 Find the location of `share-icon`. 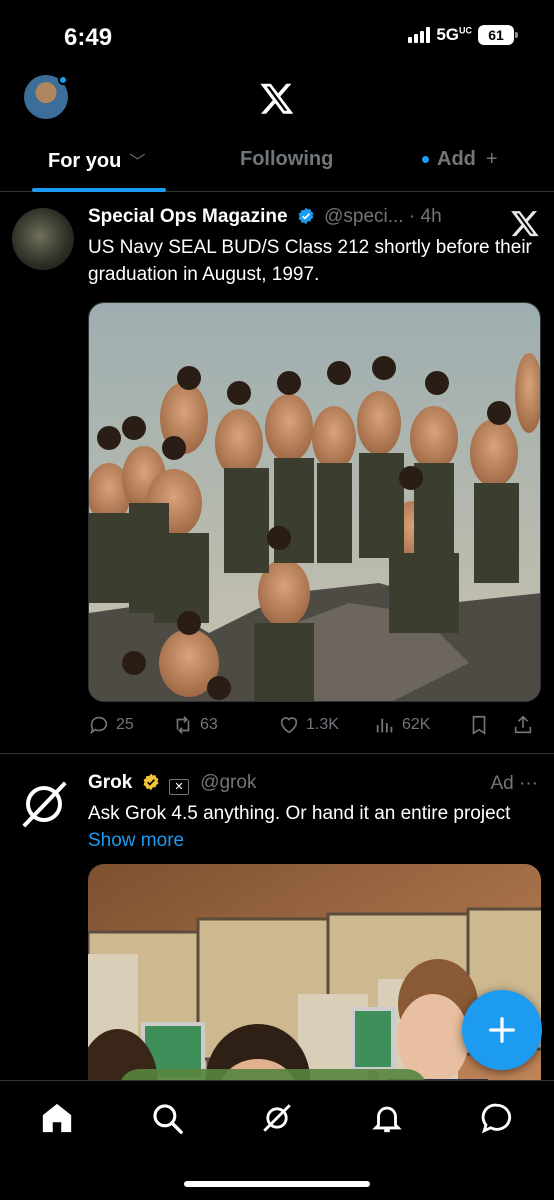

share-icon is located at coordinates (523, 724).